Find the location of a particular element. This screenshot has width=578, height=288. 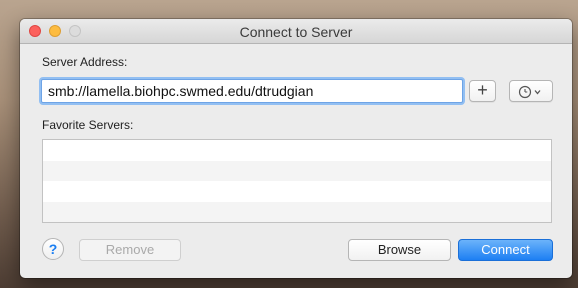

chevron-down-icon is located at coordinates (537, 92).